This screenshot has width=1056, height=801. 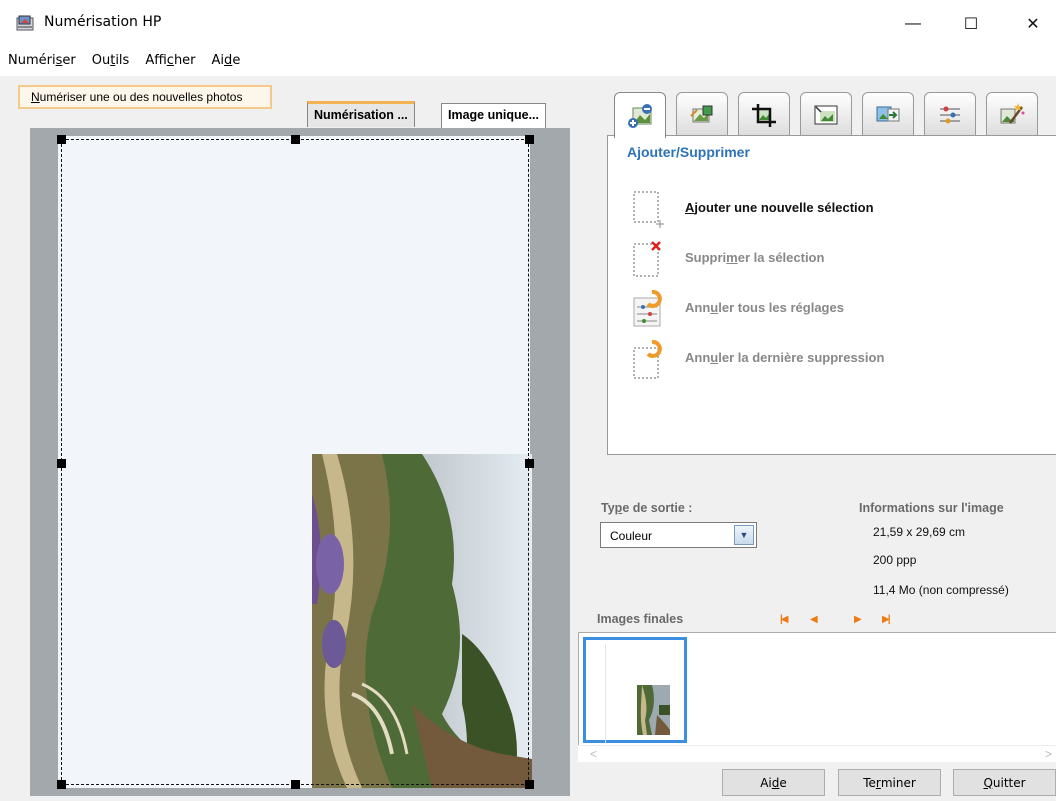 I want to click on image-dimensions: 21,59 x 29,69 cm, so click(x=919, y=532).